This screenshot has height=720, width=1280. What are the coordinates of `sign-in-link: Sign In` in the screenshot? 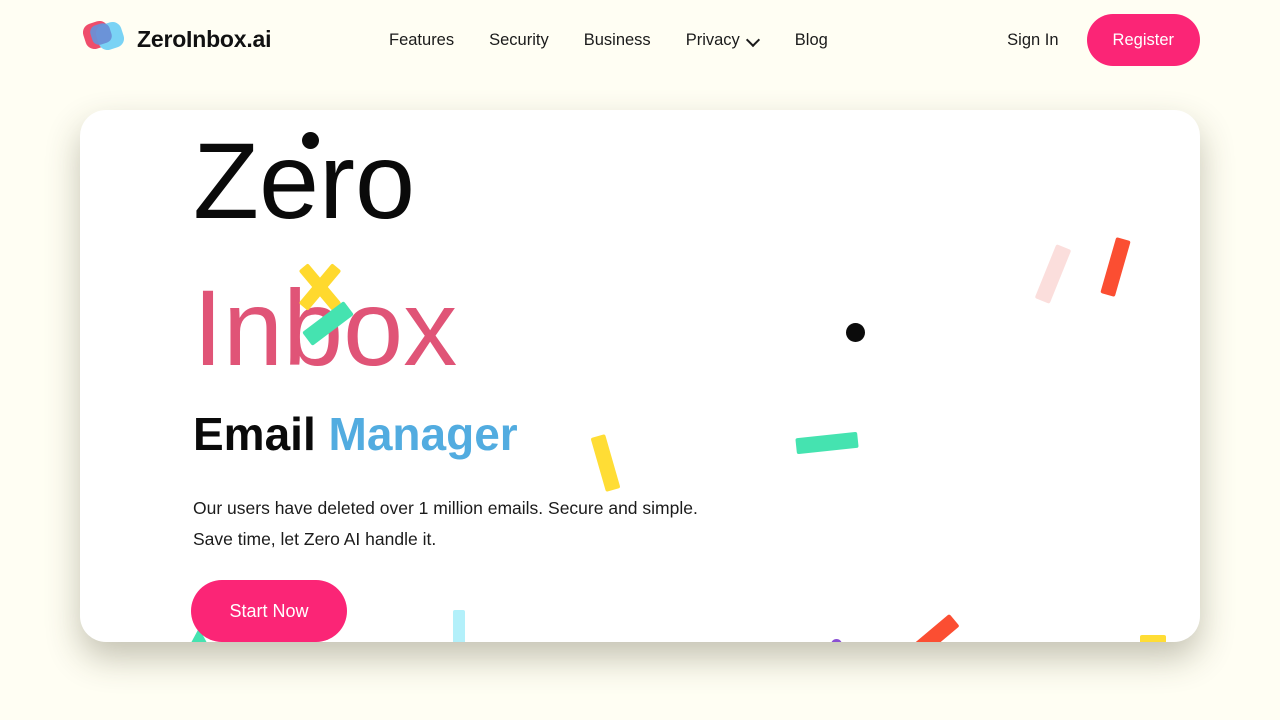 It's located at (1032, 40).